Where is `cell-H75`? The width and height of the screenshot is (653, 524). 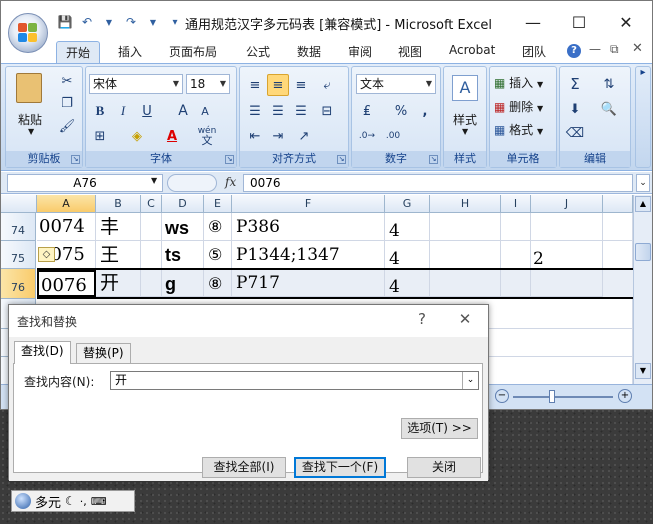
cell-H75 is located at coordinates (465, 255).